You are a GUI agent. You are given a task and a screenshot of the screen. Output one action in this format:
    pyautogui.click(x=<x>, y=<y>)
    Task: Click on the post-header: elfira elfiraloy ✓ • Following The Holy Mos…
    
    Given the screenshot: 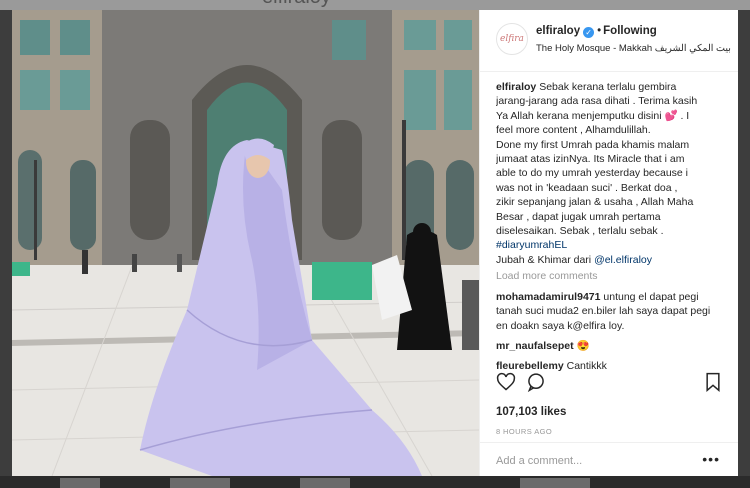 What is the action you would take?
    pyautogui.click(x=609, y=41)
    